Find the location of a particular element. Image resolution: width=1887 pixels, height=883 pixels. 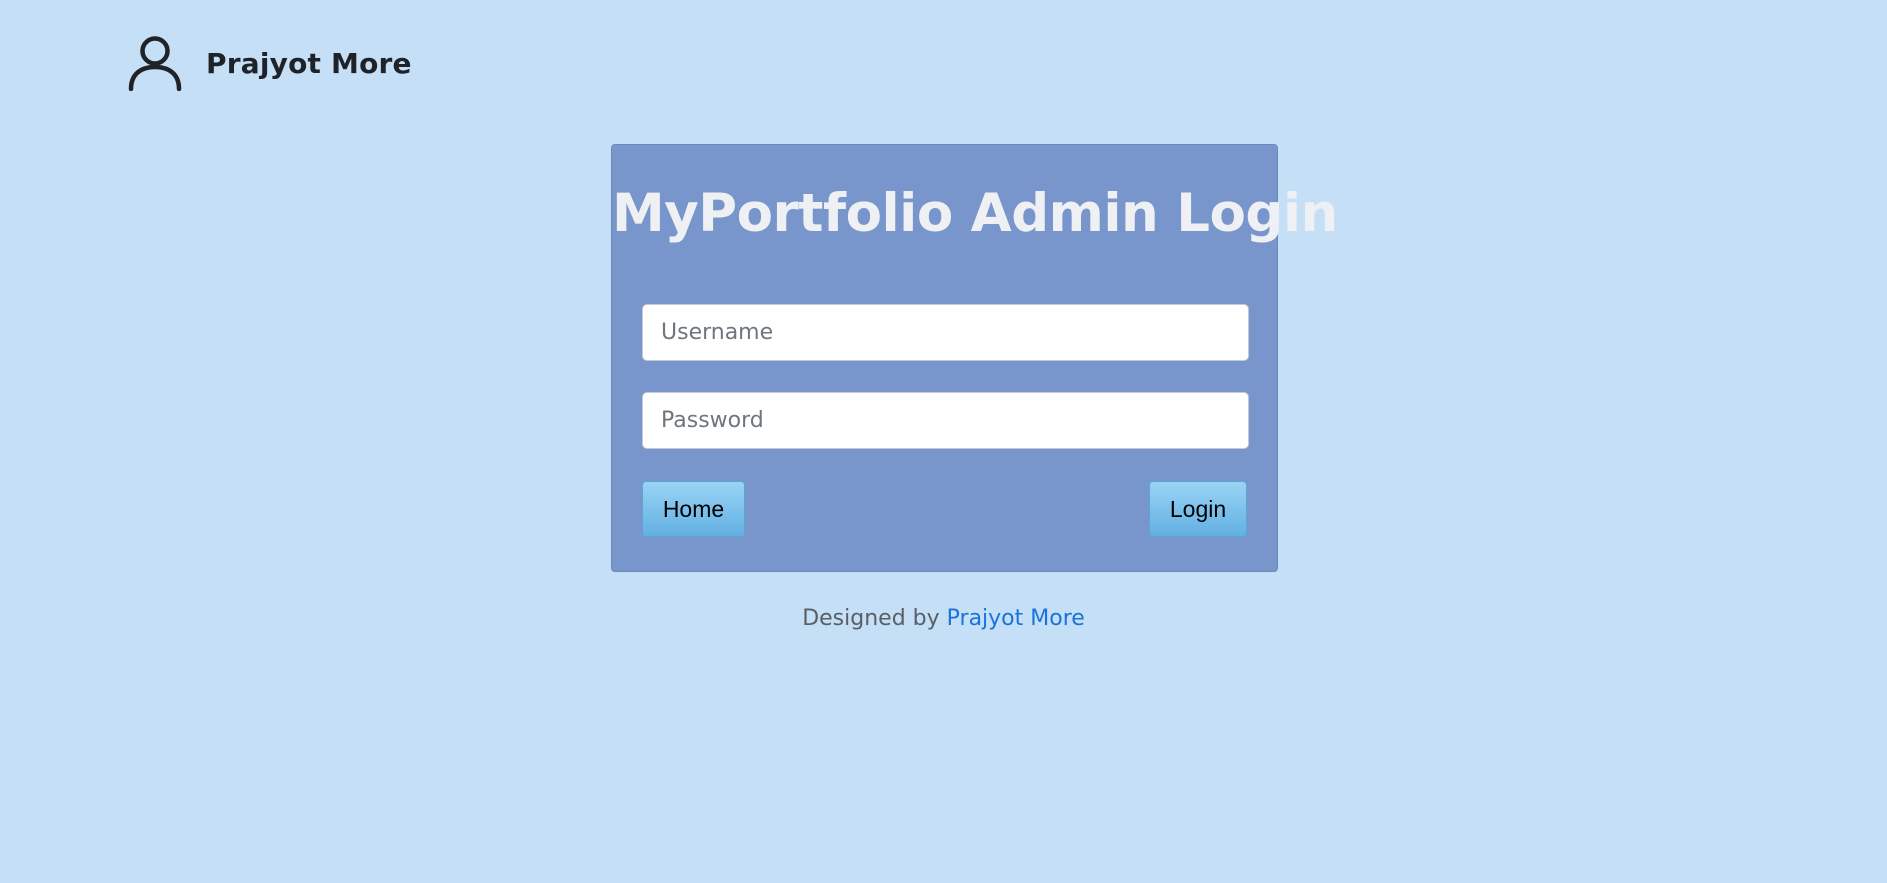

username-input is located at coordinates (945, 332).